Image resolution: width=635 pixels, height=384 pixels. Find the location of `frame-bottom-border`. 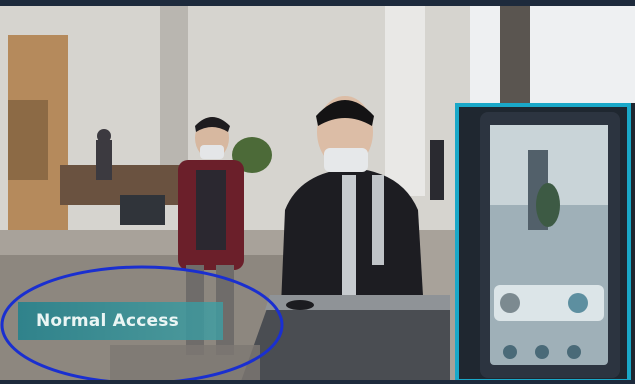

frame-bottom-border is located at coordinates (317, 382).